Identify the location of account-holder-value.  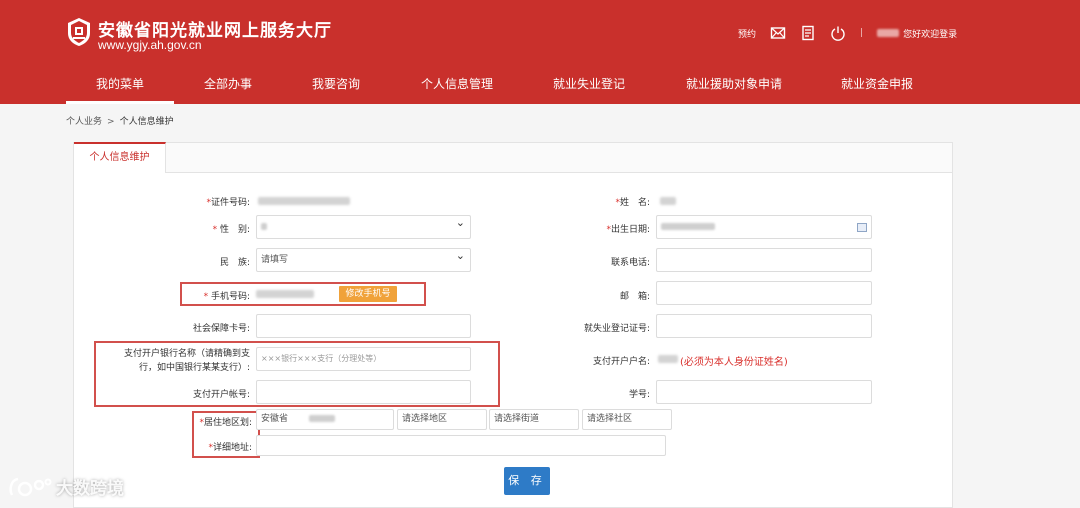
(668, 359).